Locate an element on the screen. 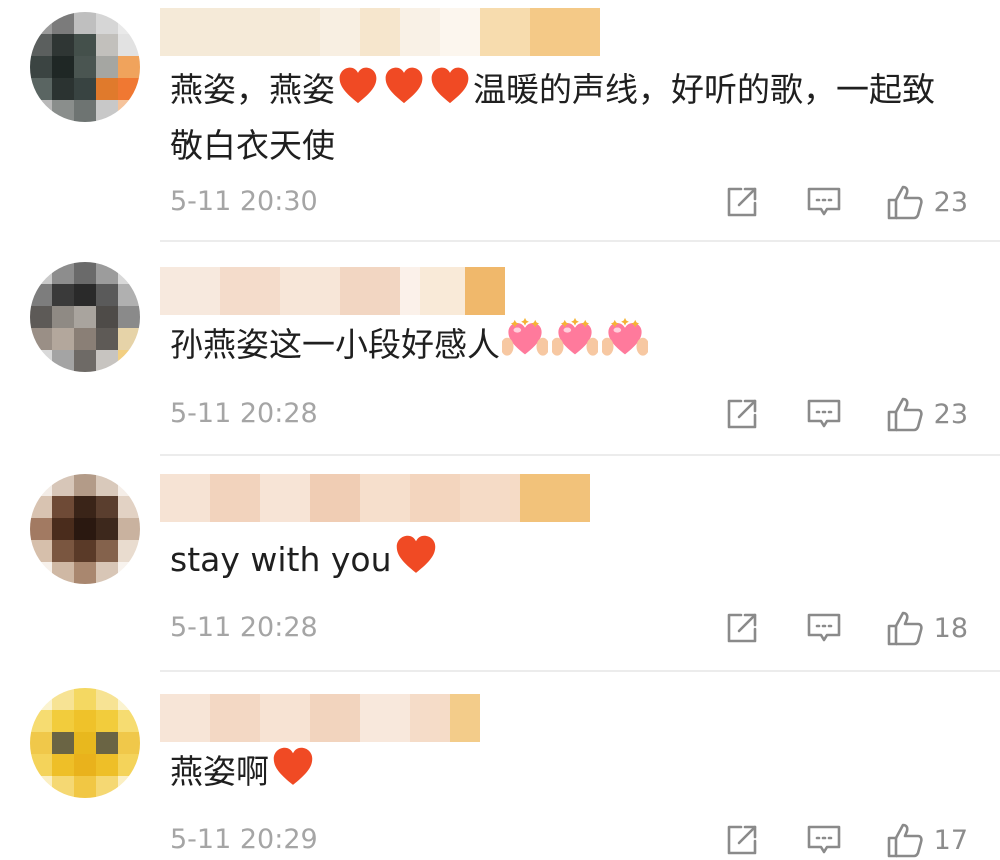 The height and width of the screenshot is (860, 1000). comment-text: 孙燕姿这一小段好感人 is located at coordinates (567, 344).